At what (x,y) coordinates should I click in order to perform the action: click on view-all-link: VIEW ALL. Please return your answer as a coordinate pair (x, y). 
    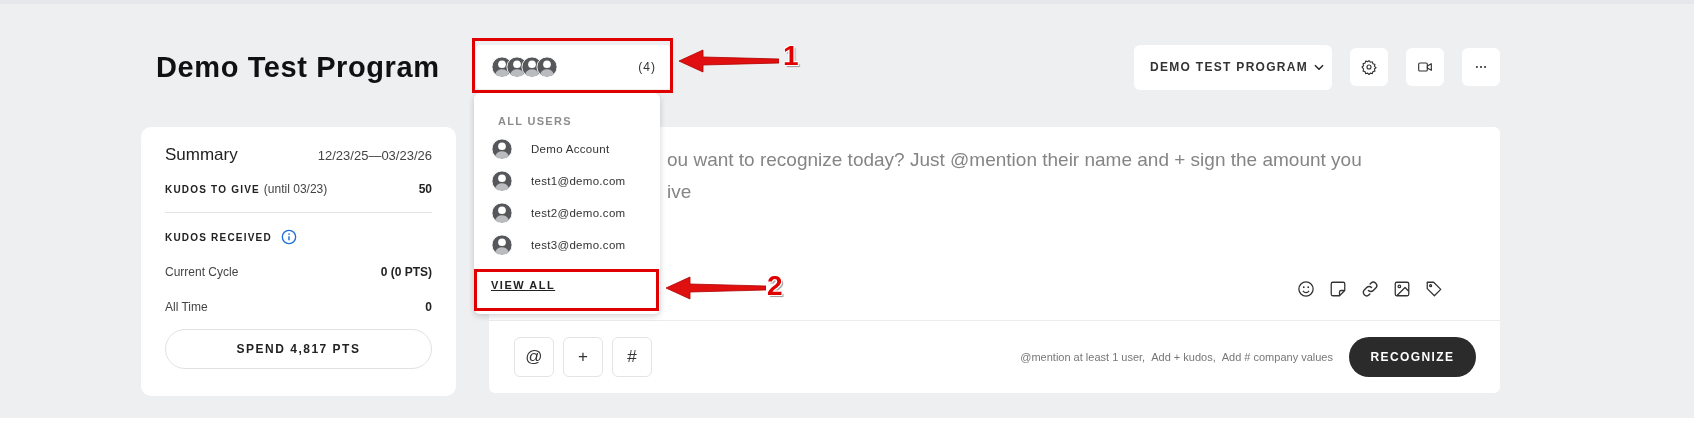
    Looking at the image, I should click on (523, 285).